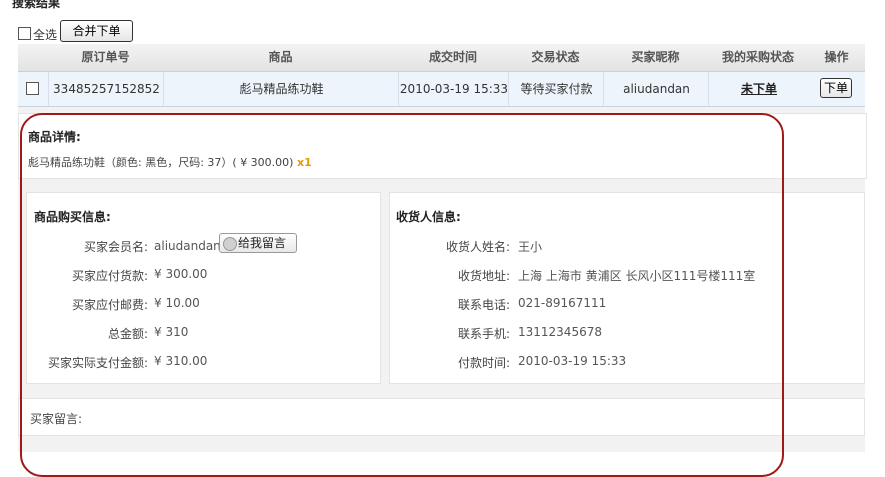  What do you see at coordinates (281, 89) in the screenshot?
I see `product-name: 彪马精品练功鞋` at bounding box center [281, 89].